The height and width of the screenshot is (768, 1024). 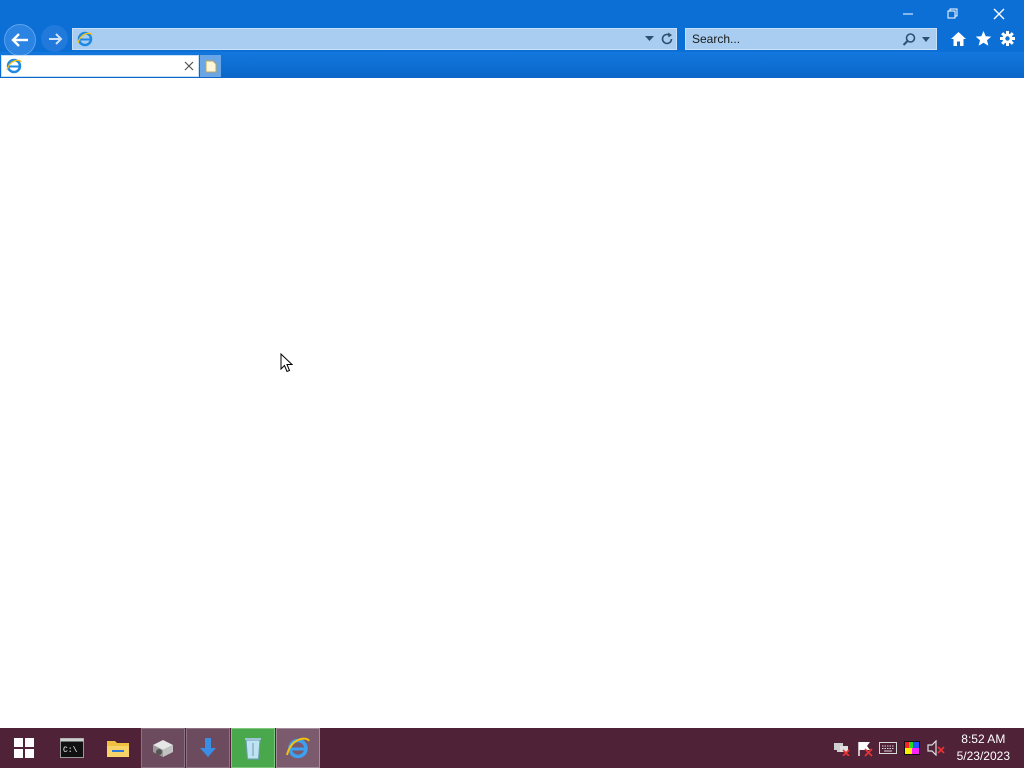 What do you see at coordinates (100, 66) in the screenshot?
I see `browser-tab` at bounding box center [100, 66].